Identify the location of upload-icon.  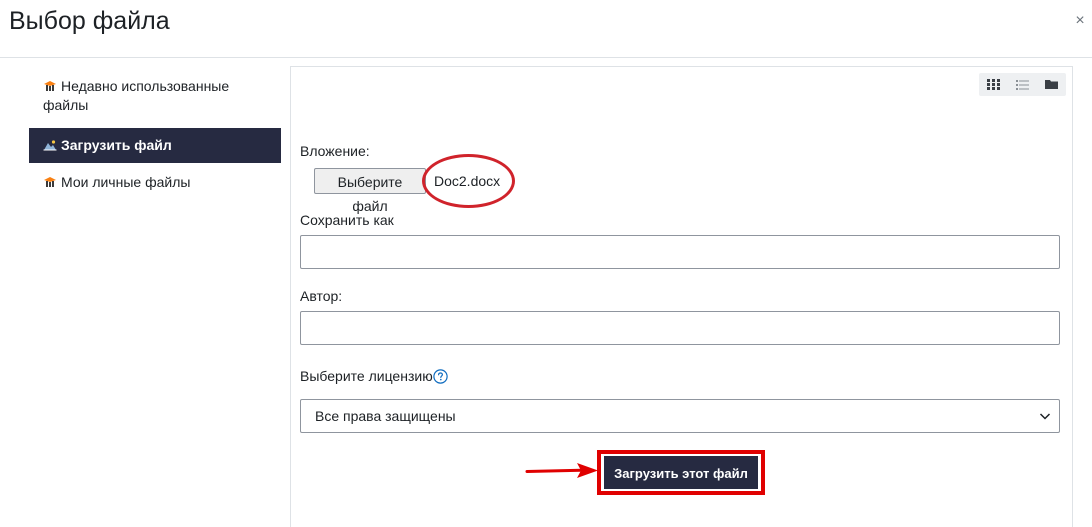
(50, 145).